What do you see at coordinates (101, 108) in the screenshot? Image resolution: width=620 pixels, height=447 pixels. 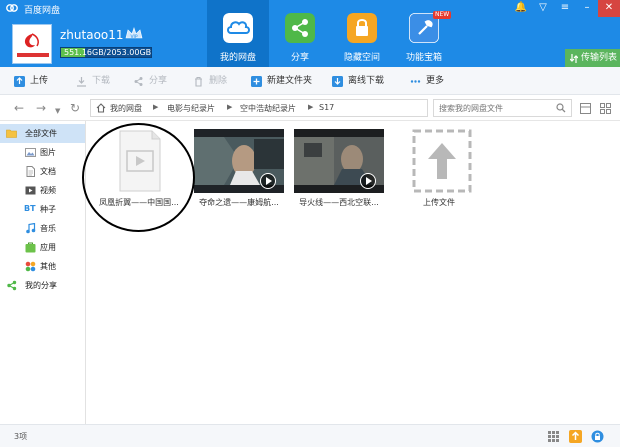 I see `home-icon` at bounding box center [101, 108].